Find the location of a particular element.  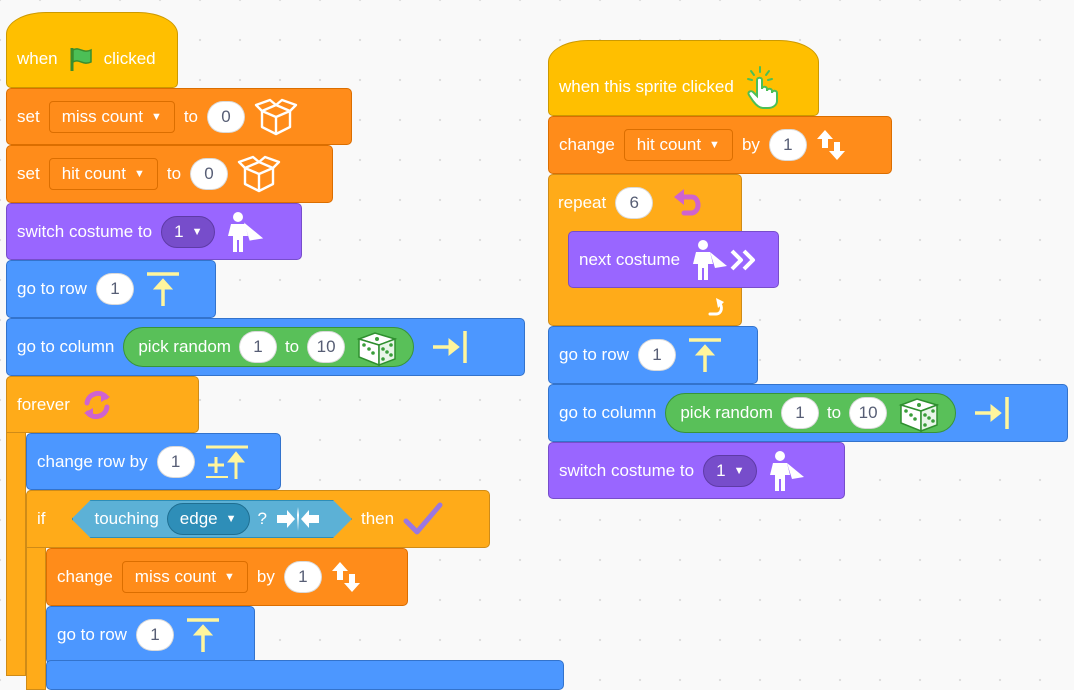

if-header: if touching edge ▼ ? then is located at coordinates (258, 519).